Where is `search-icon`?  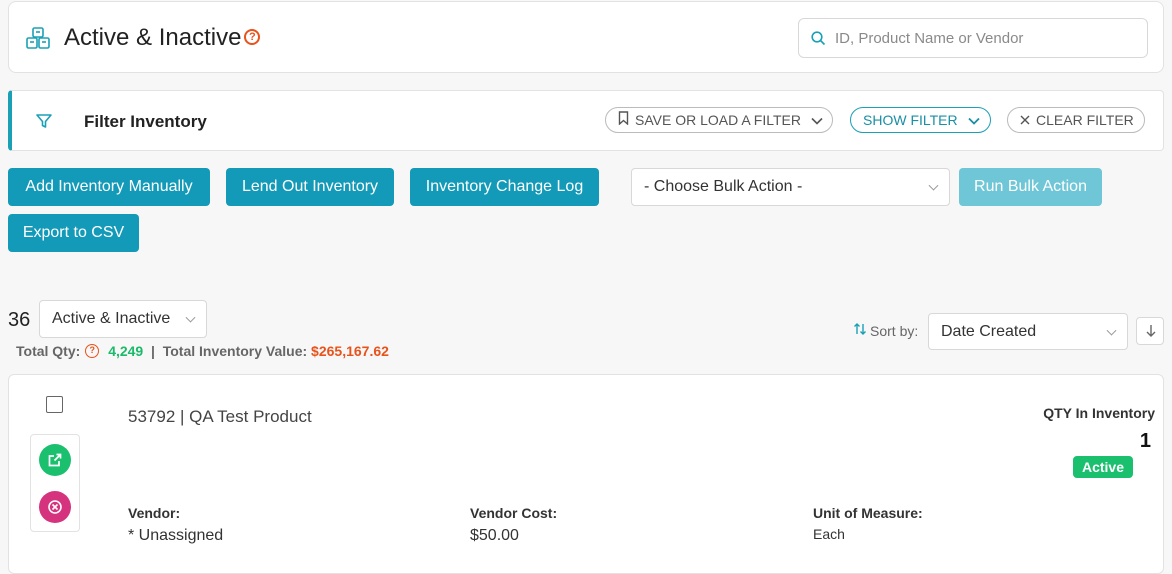
search-icon is located at coordinates (818, 38).